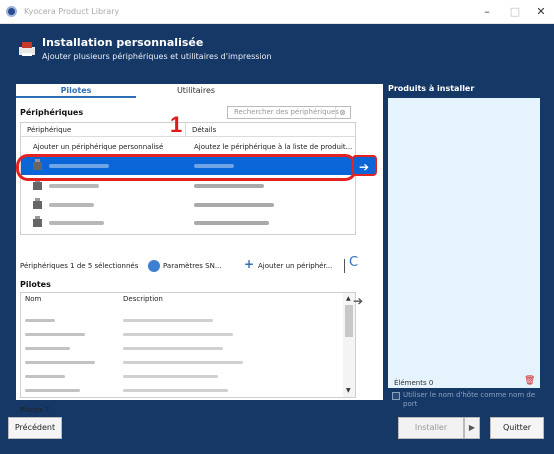  What do you see at coordinates (52, 112) in the screenshot?
I see `devices-section-label: Périphériques` at bounding box center [52, 112].